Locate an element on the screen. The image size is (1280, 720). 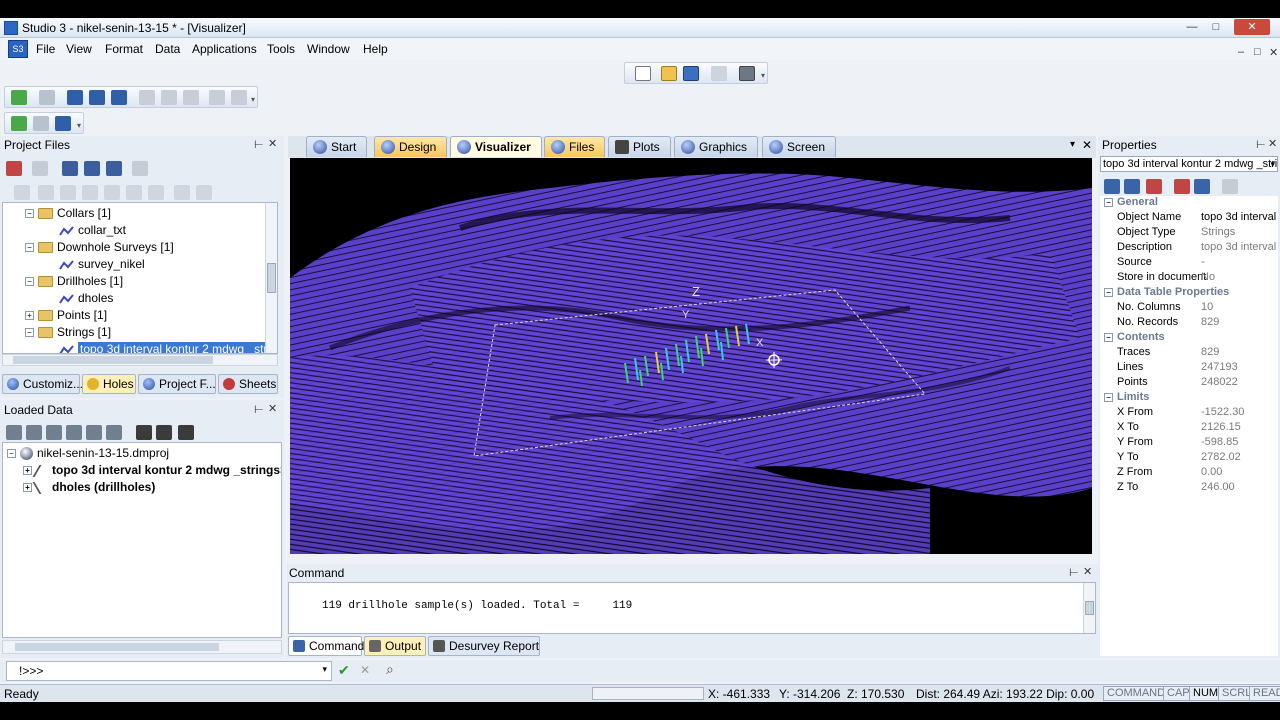
section-limits: − Limits is located at coordinates (1190, 397).